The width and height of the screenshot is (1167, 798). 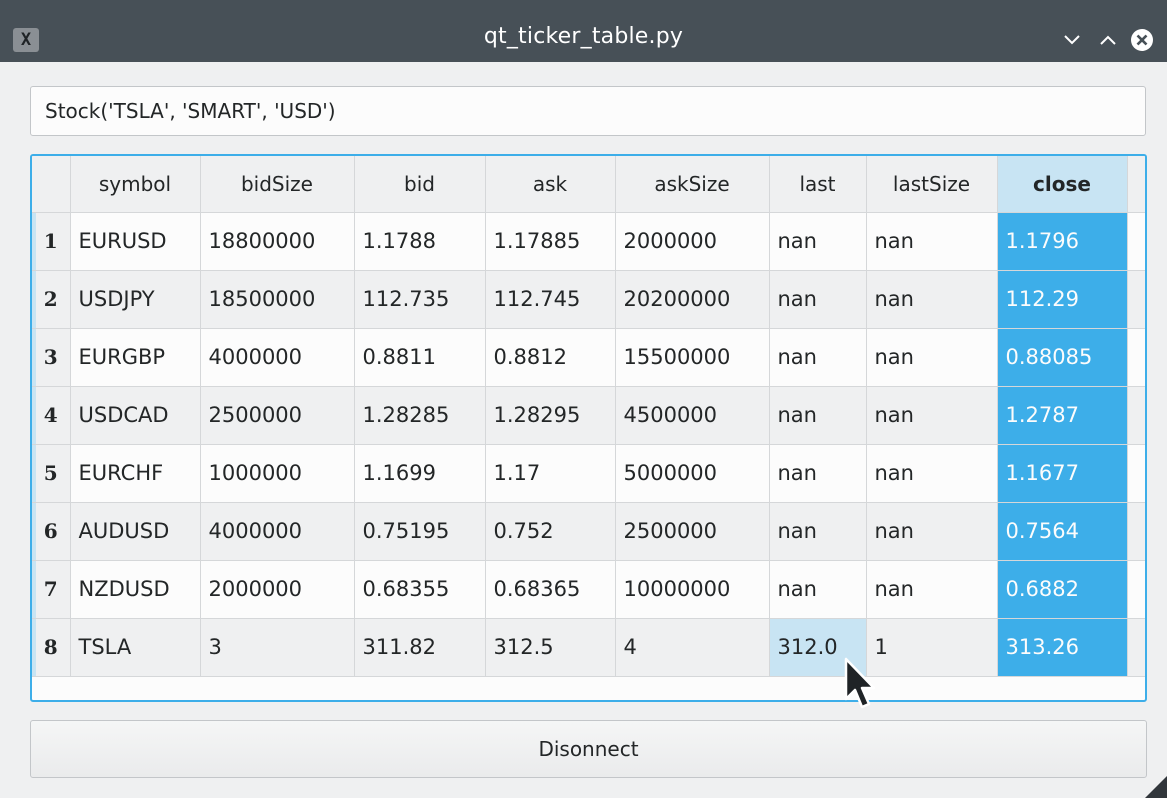 I want to click on cell-bidsize: 2500000, so click(x=277, y=415).